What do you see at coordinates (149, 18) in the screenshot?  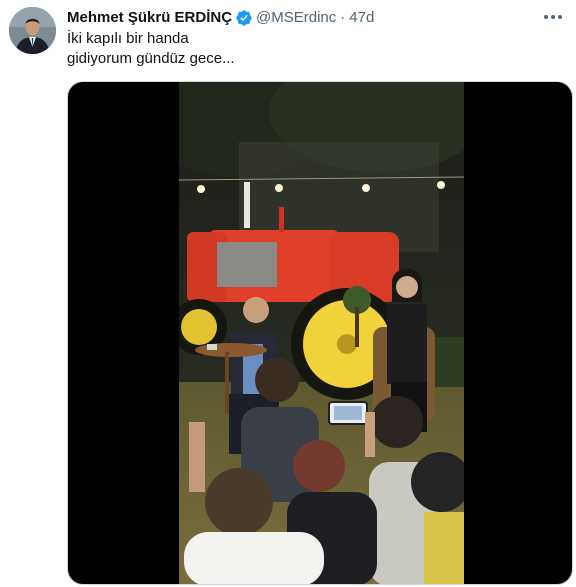 I see `author-name: Mehmet Şükrü ERDİNÇ` at bounding box center [149, 18].